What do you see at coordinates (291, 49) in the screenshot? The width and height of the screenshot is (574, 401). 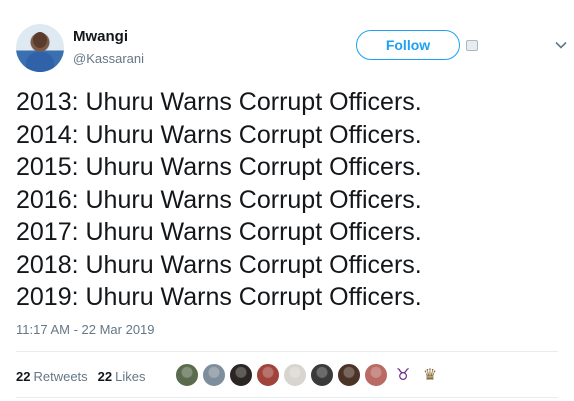 I see `tweet-header: Mwangi @Kassarani Follow` at bounding box center [291, 49].